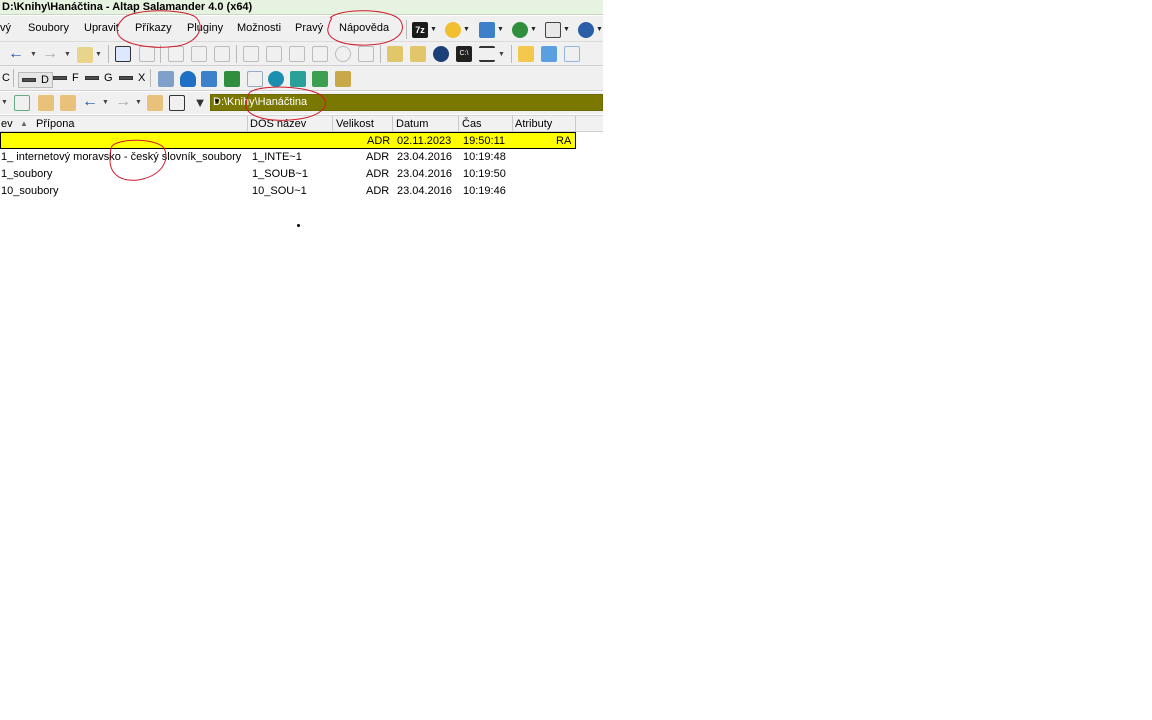  I want to click on copy-icon, so click(199, 54).